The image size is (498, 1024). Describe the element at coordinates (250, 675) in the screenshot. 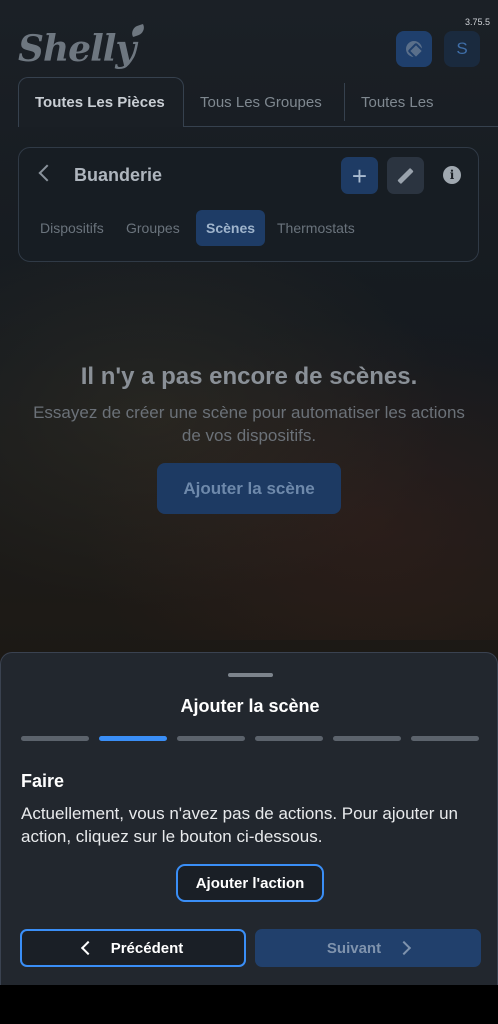

I see `sheet-drag-handle` at that location.